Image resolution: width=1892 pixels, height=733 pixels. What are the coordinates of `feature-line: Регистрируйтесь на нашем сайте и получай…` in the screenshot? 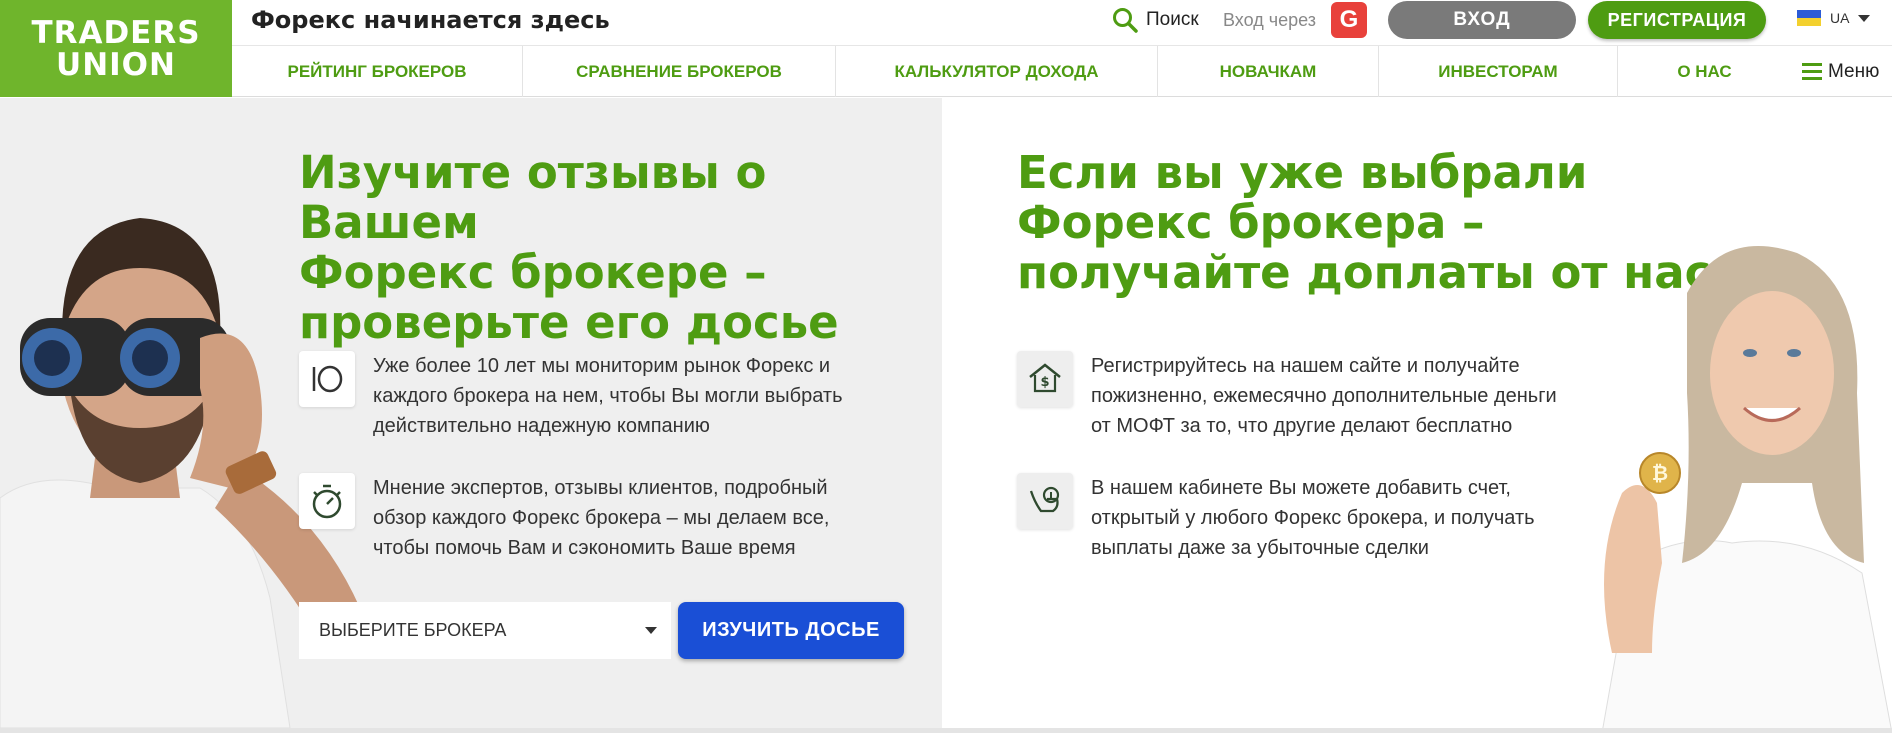 It's located at (1305, 366).